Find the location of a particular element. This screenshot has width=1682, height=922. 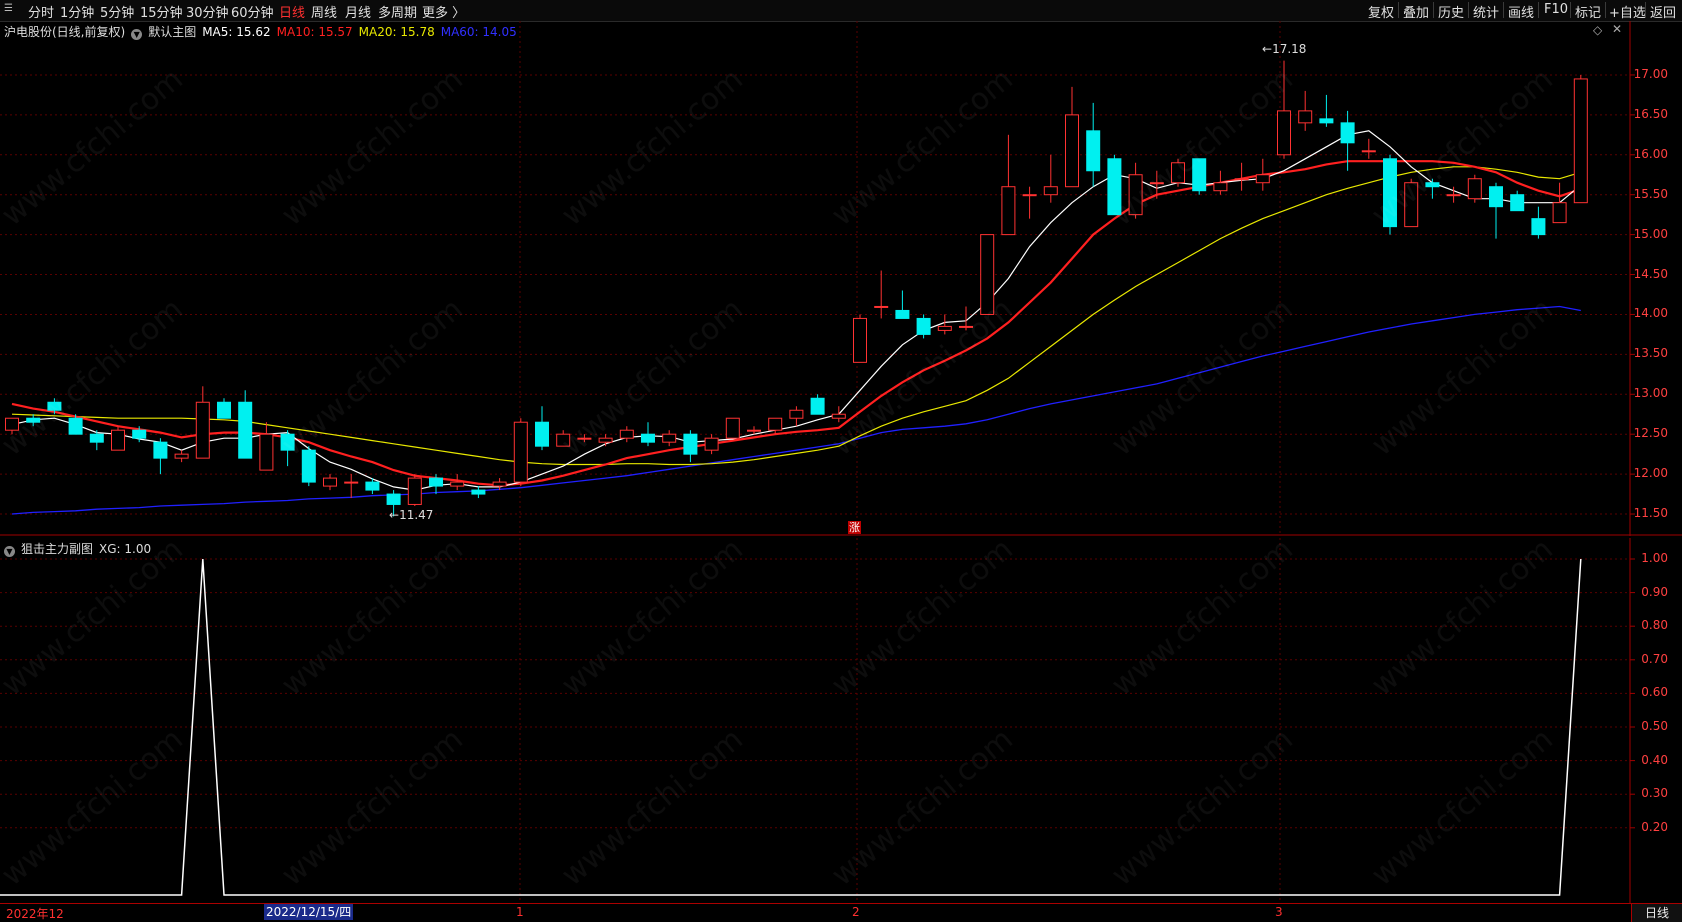

period-tab: 15分钟 is located at coordinates (161, 11).